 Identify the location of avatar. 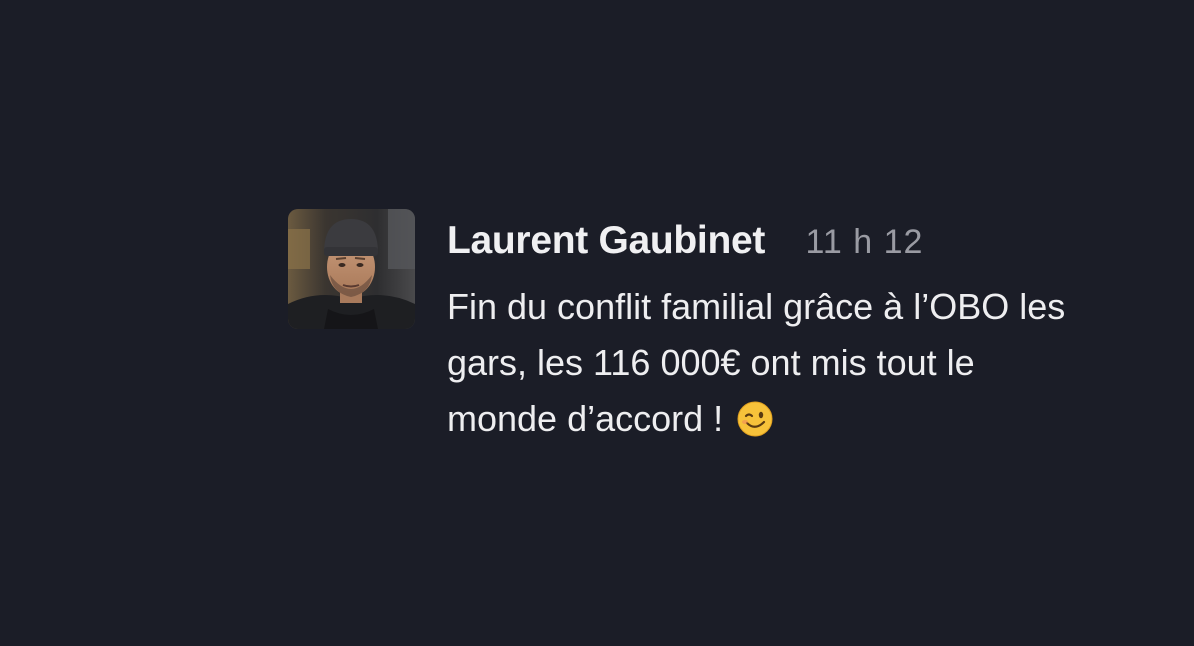
(351, 269).